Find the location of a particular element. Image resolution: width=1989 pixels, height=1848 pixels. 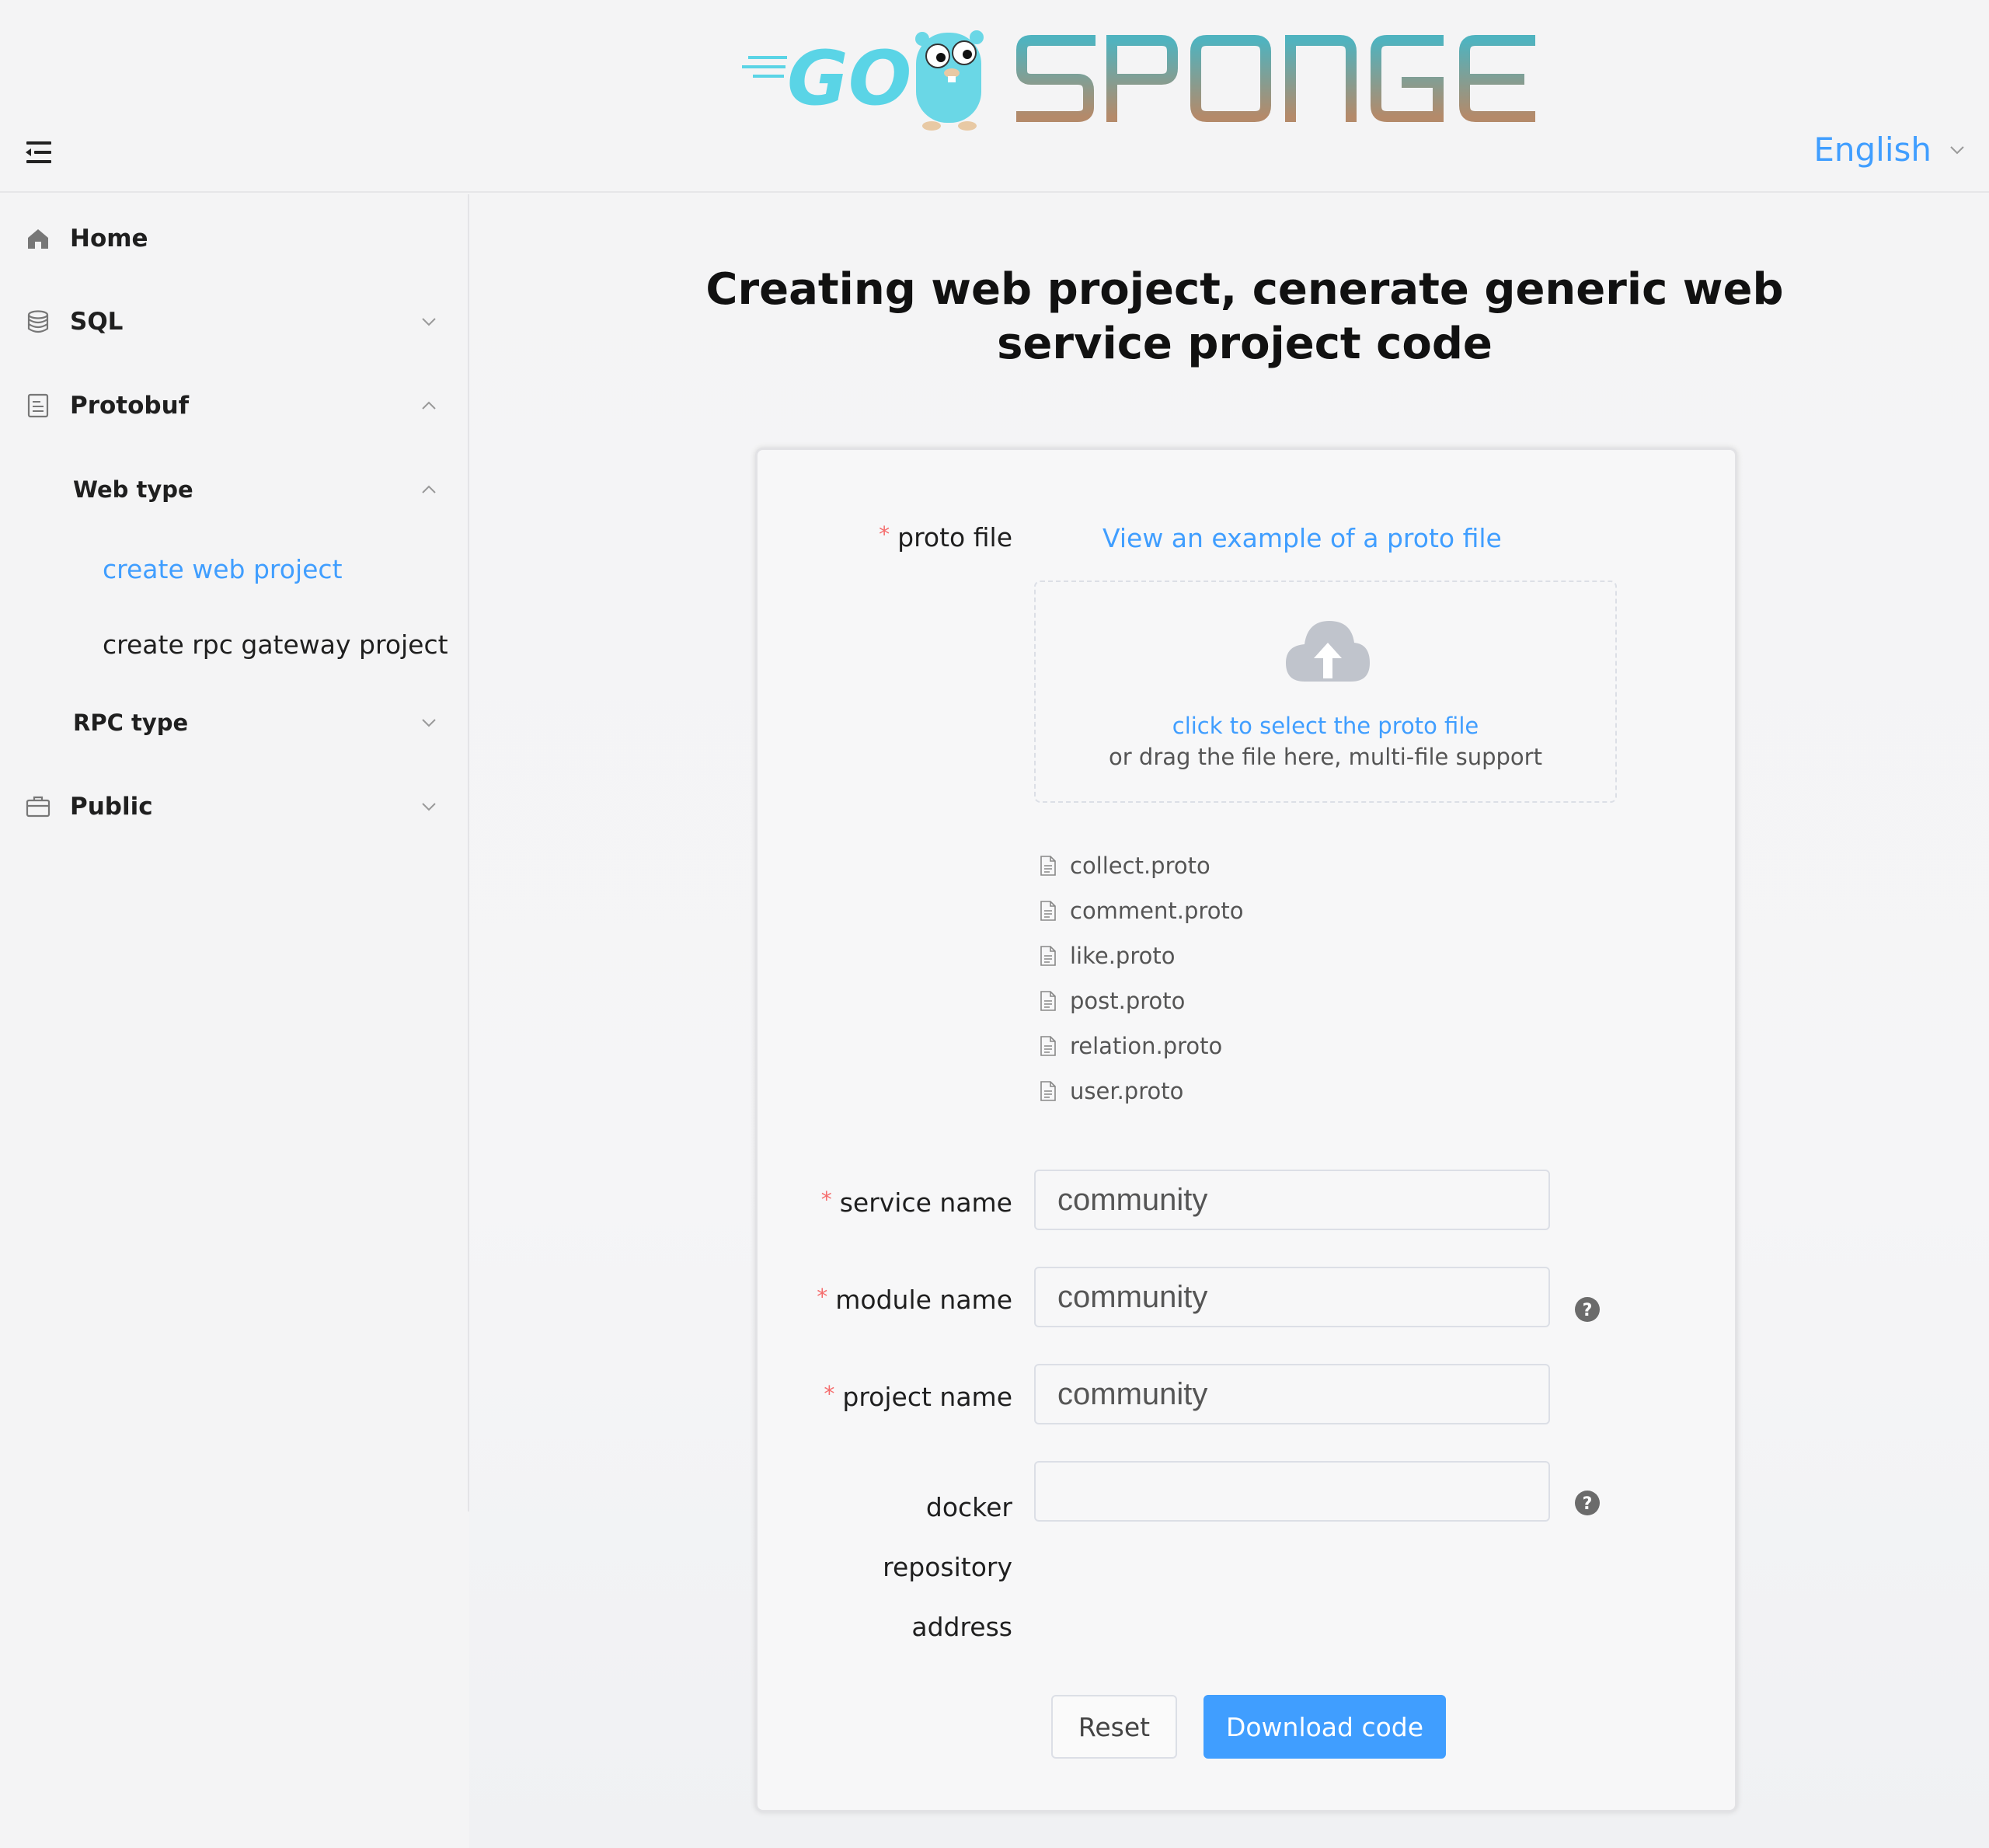

language-selector: English is located at coordinates (1889, 150).